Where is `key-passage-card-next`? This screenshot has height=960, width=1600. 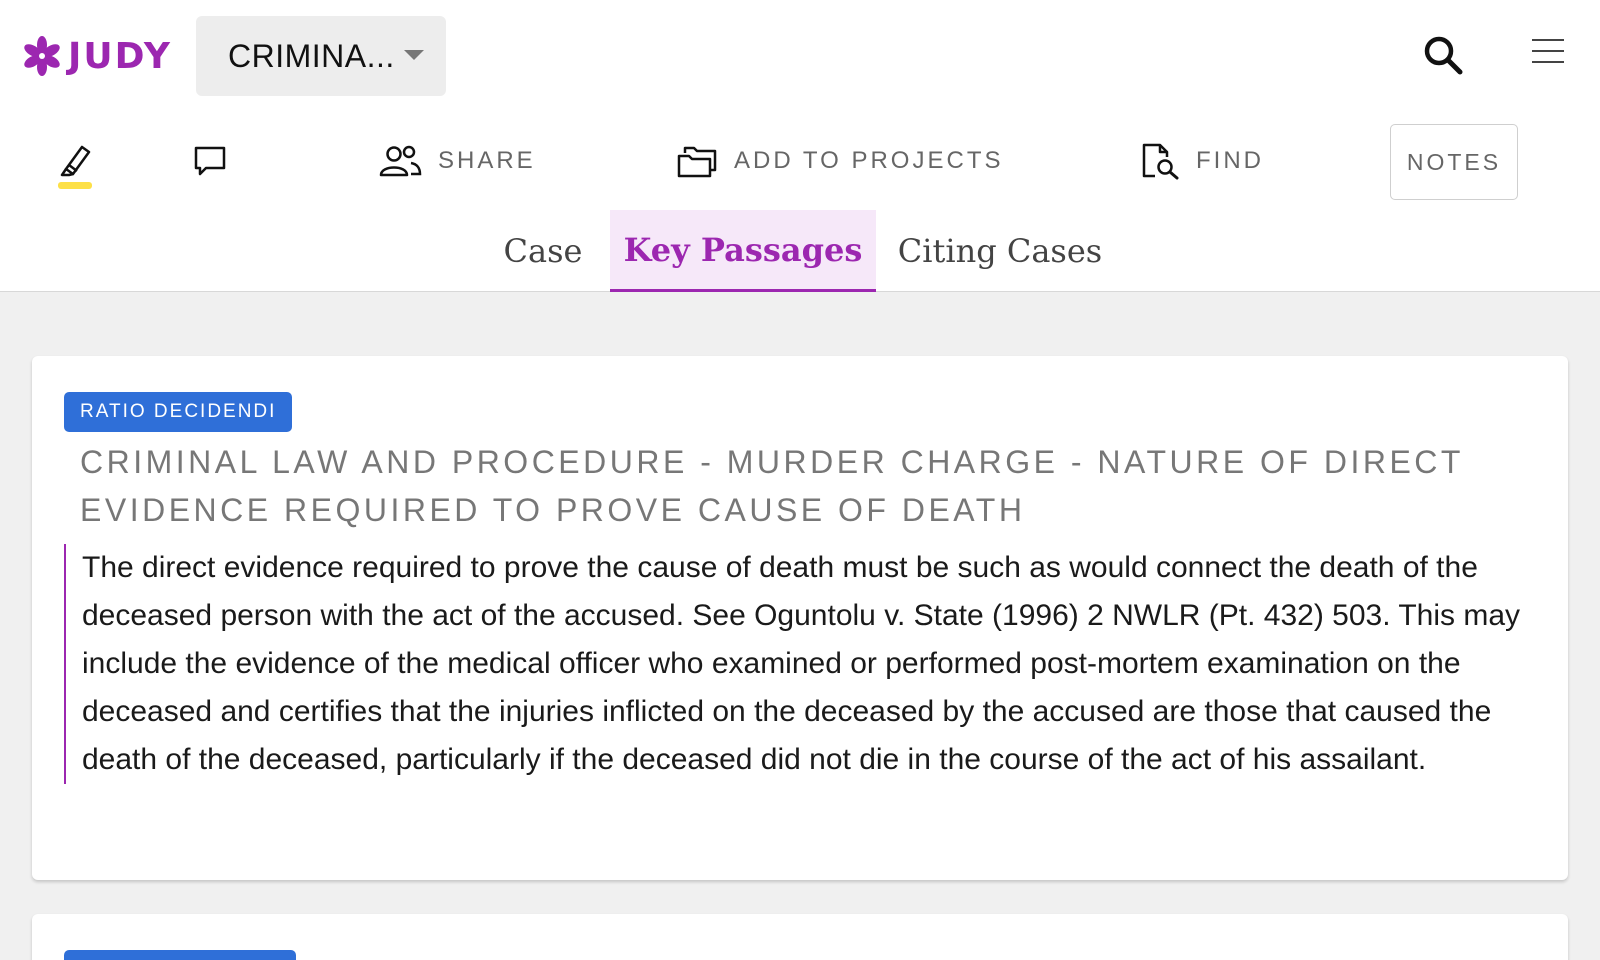
key-passage-card-next is located at coordinates (800, 937).